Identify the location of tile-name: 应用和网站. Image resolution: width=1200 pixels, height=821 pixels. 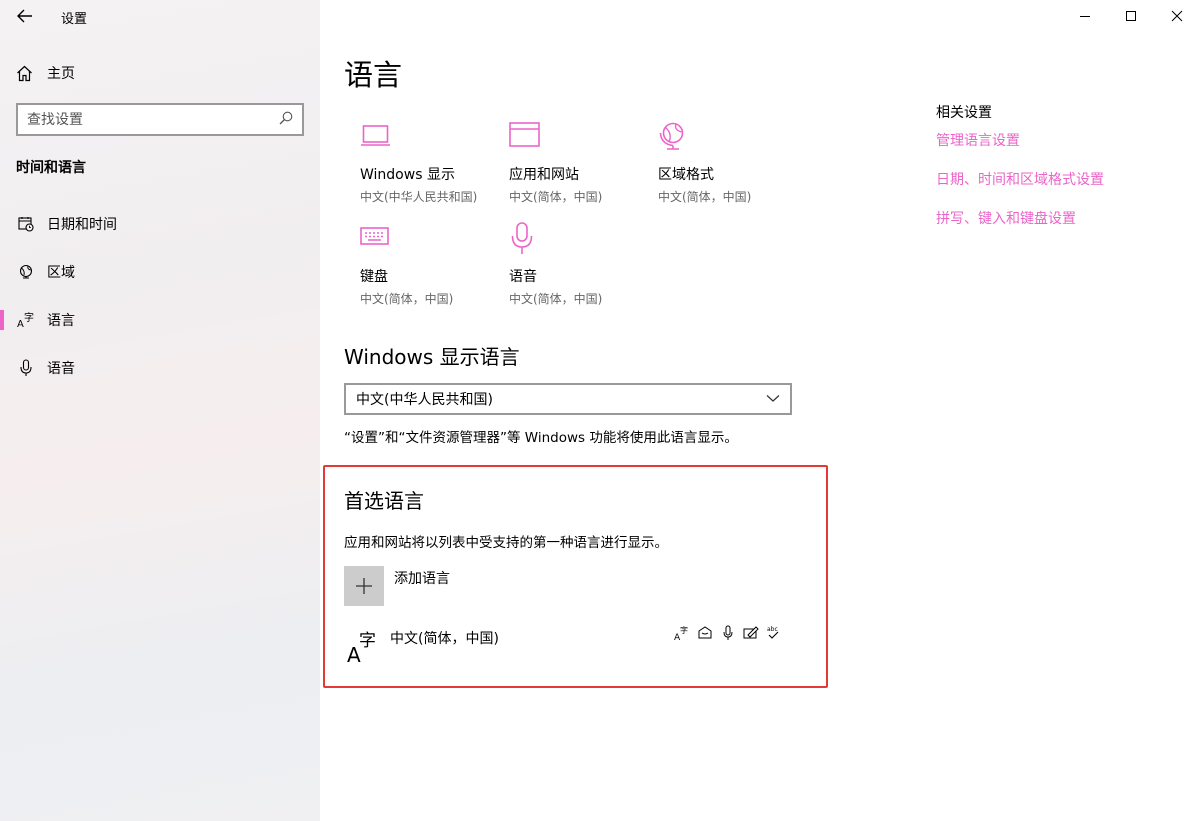
(544, 175).